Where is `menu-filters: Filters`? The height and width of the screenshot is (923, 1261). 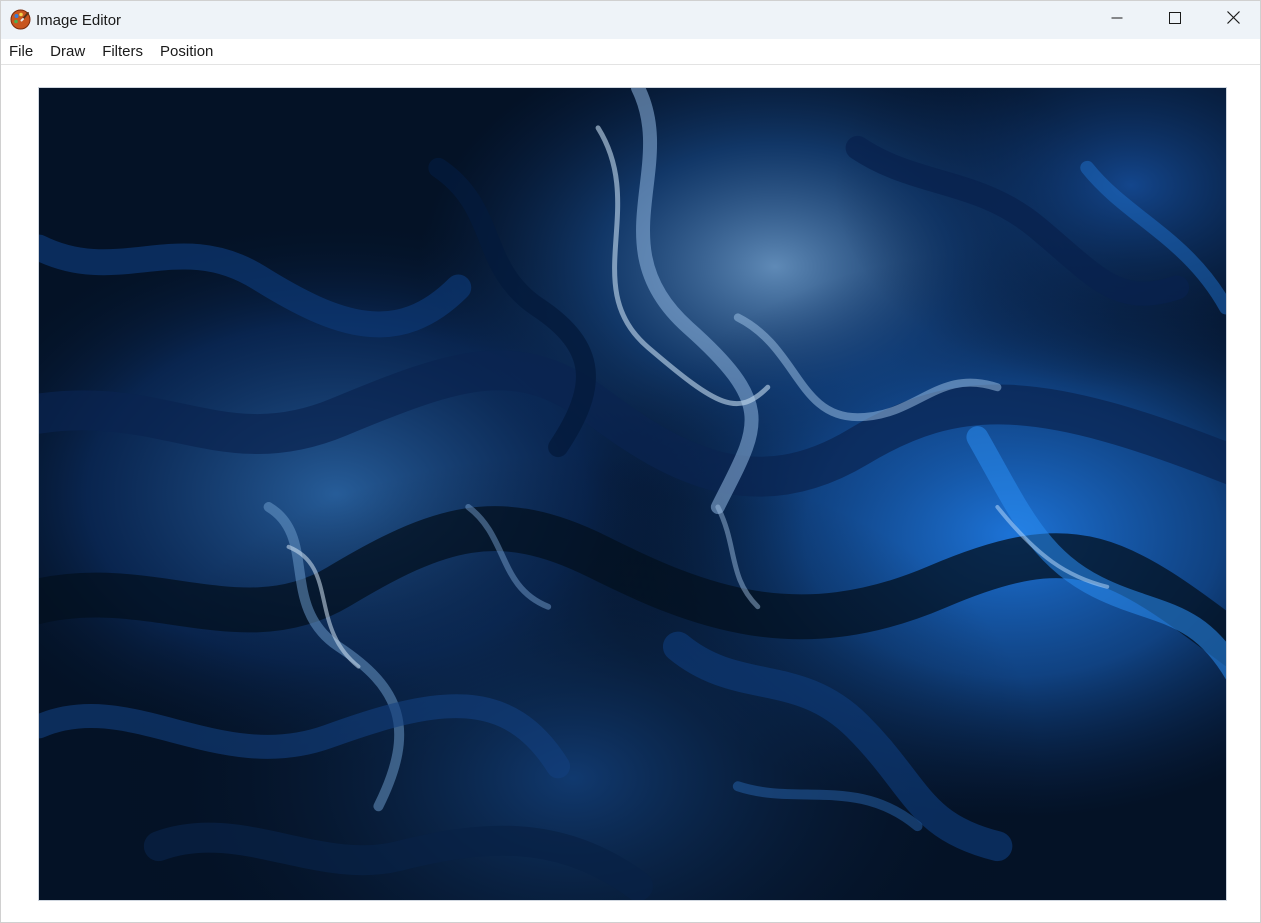
menu-filters: Filters is located at coordinates (123, 51).